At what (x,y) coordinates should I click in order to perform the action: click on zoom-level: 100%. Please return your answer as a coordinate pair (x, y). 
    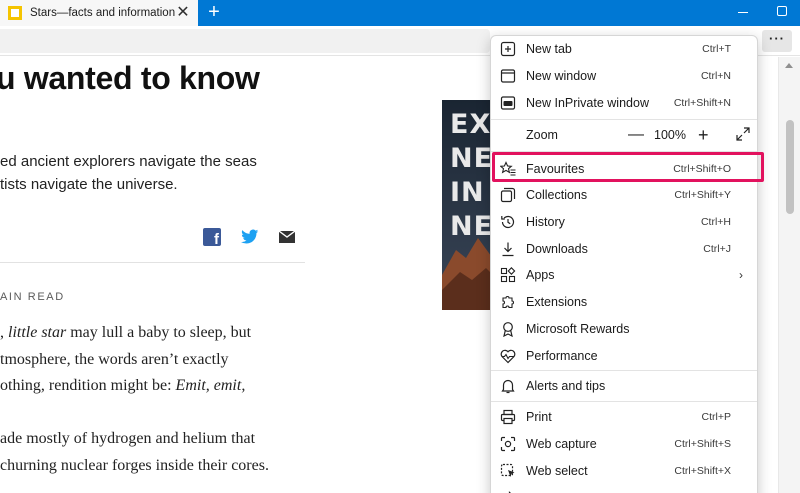
    Looking at the image, I should click on (670, 135).